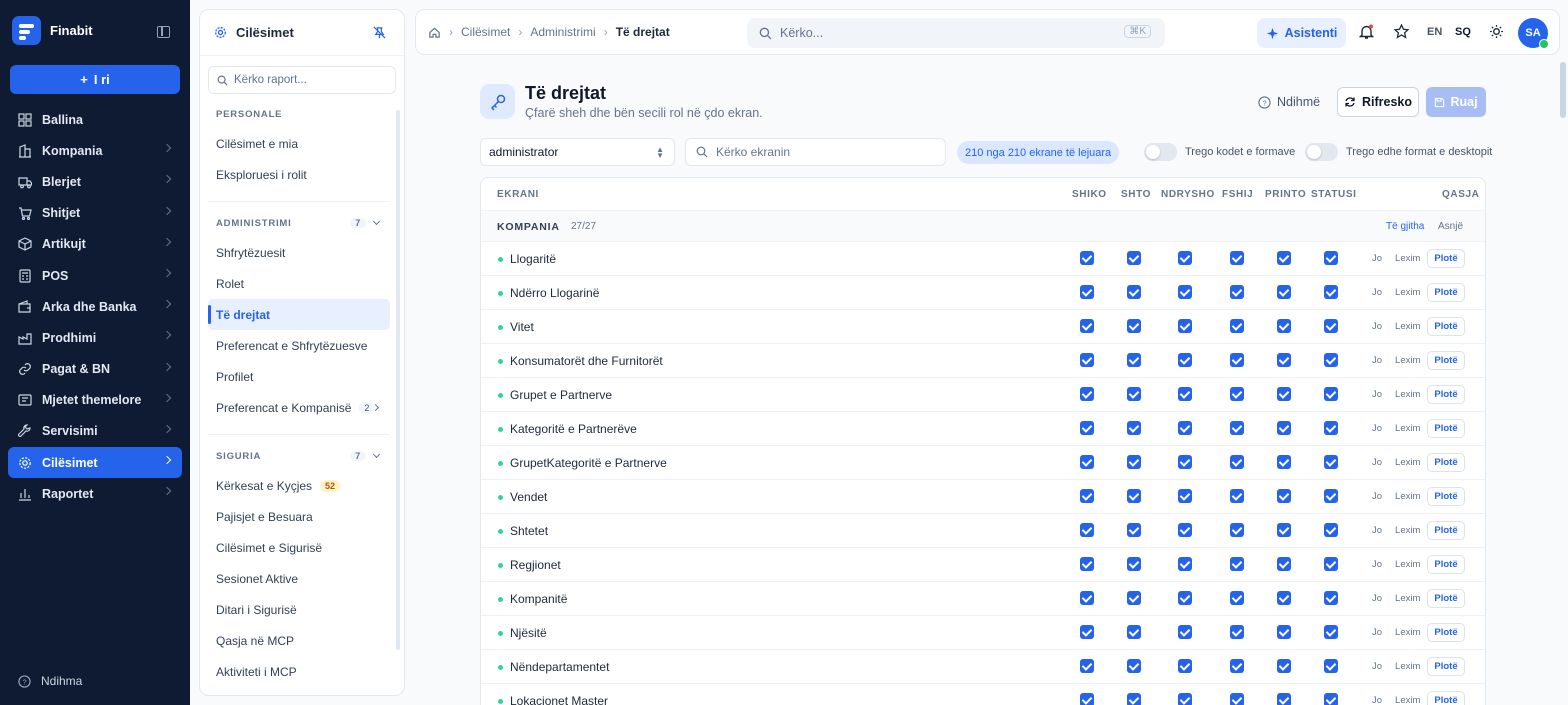  I want to click on help-link: ? Ndihma, so click(50, 681).